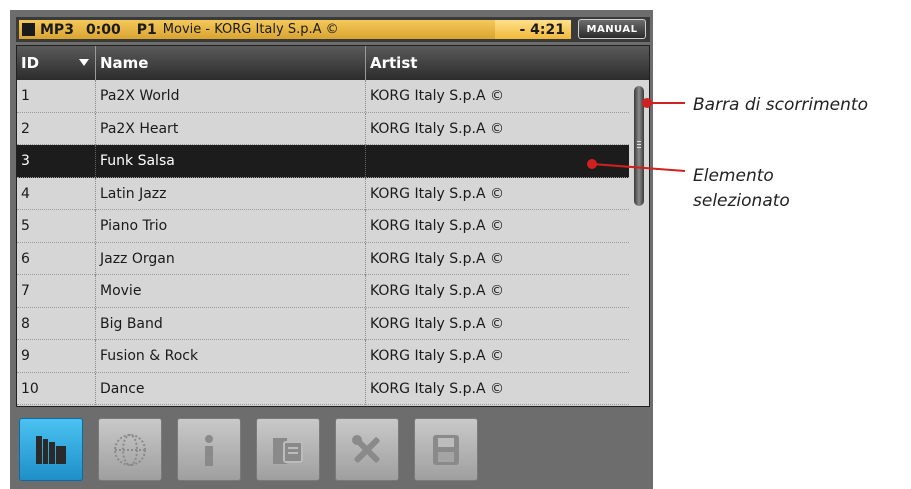 Image resolution: width=911 pixels, height=489 pixels. Describe the element at coordinates (231, 63) in the screenshot. I see `column-header-name: Name` at that location.